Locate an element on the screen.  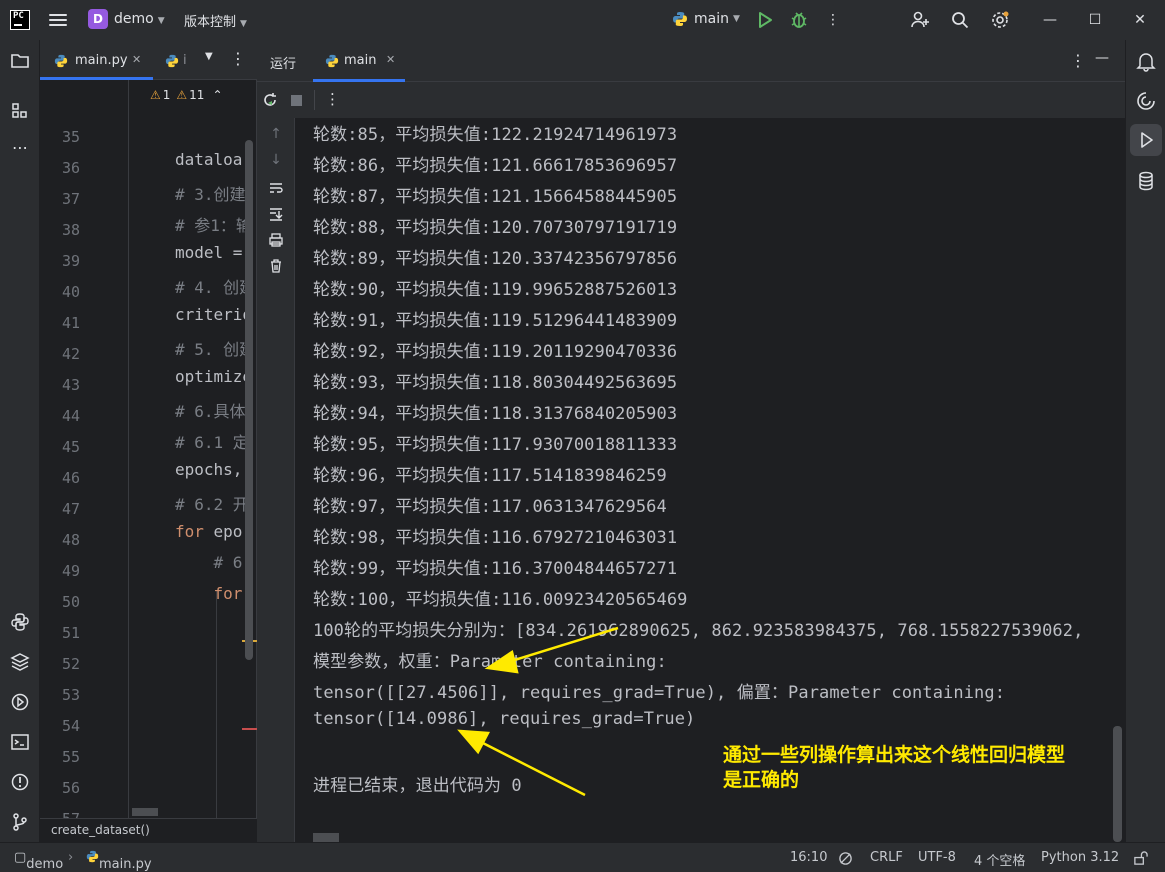
search-icon is located at coordinates (960, 20).